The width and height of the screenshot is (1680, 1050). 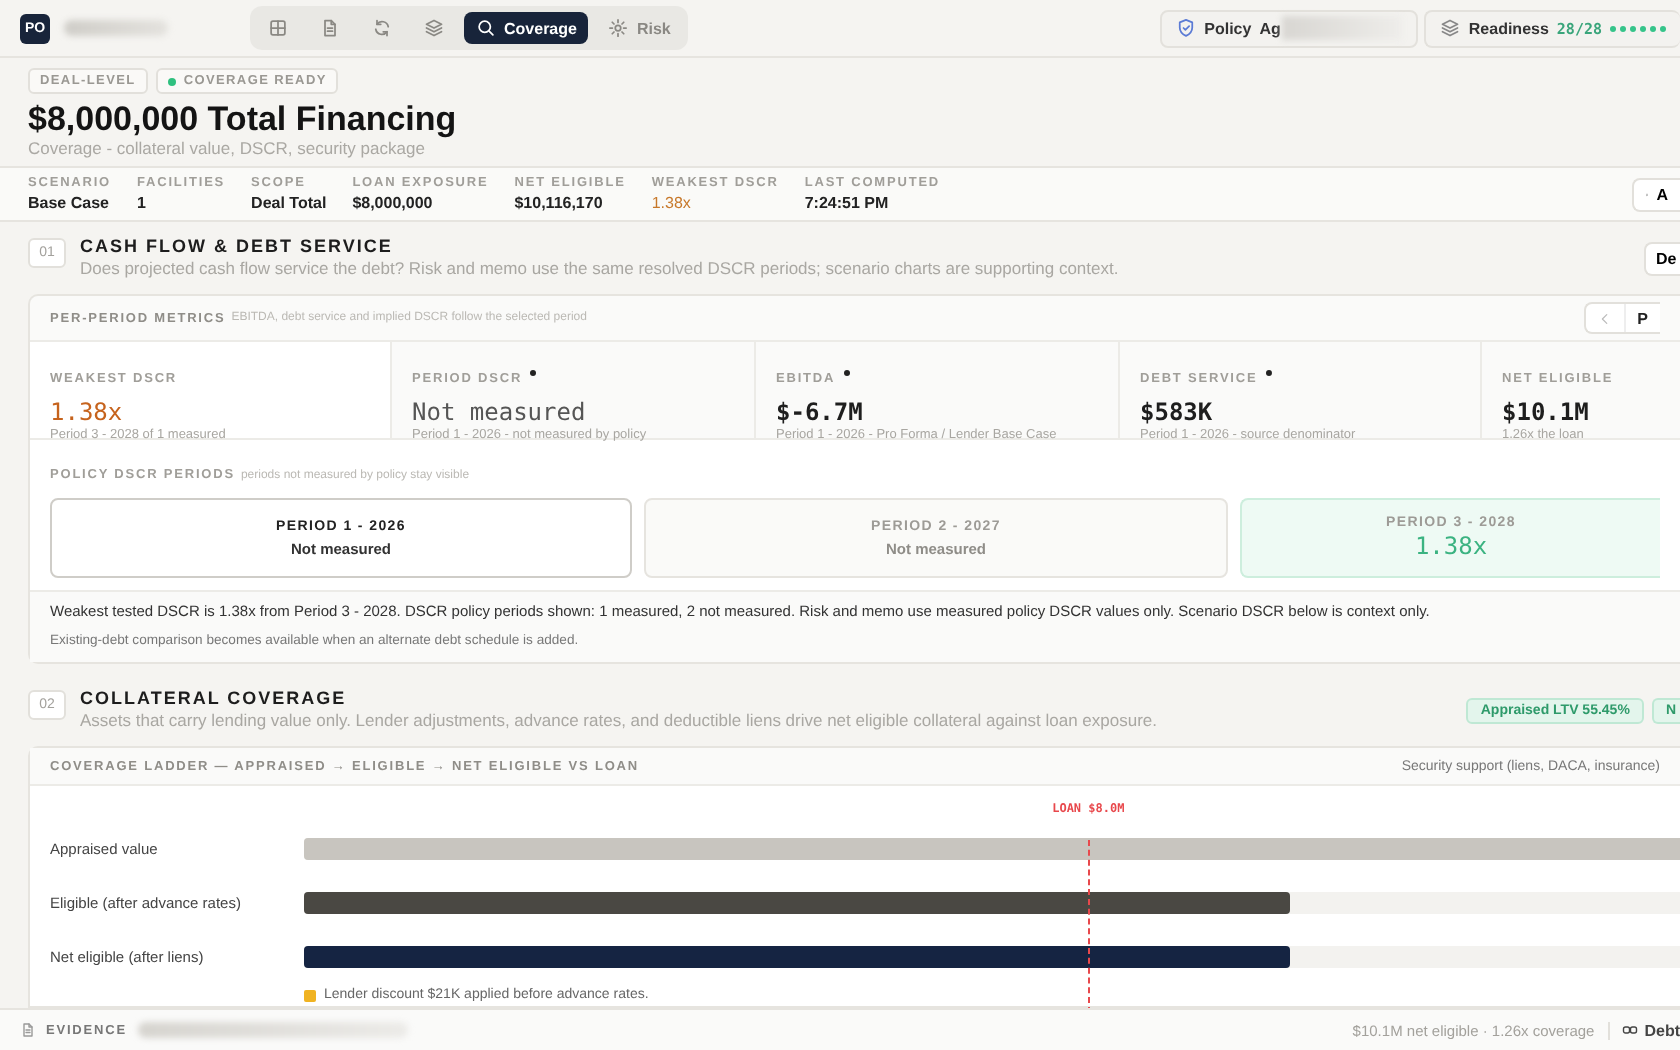 What do you see at coordinates (214, 699) in the screenshot?
I see `section-title: COLLATERAL COVERAGE` at bounding box center [214, 699].